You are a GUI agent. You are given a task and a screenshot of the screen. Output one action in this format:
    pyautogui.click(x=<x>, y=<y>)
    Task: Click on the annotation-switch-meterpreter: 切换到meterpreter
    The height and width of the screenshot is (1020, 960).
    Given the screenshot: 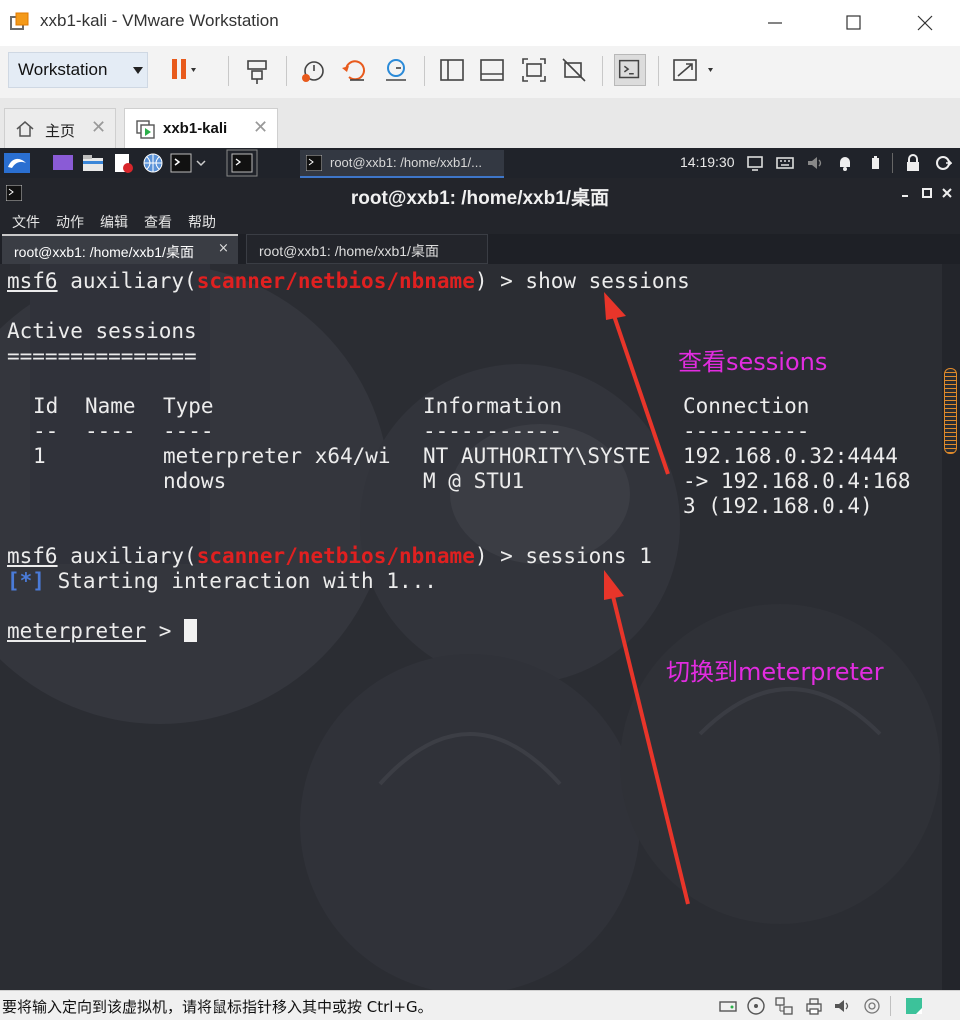 What is the action you would take?
    pyautogui.click(x=775, y=672)
    